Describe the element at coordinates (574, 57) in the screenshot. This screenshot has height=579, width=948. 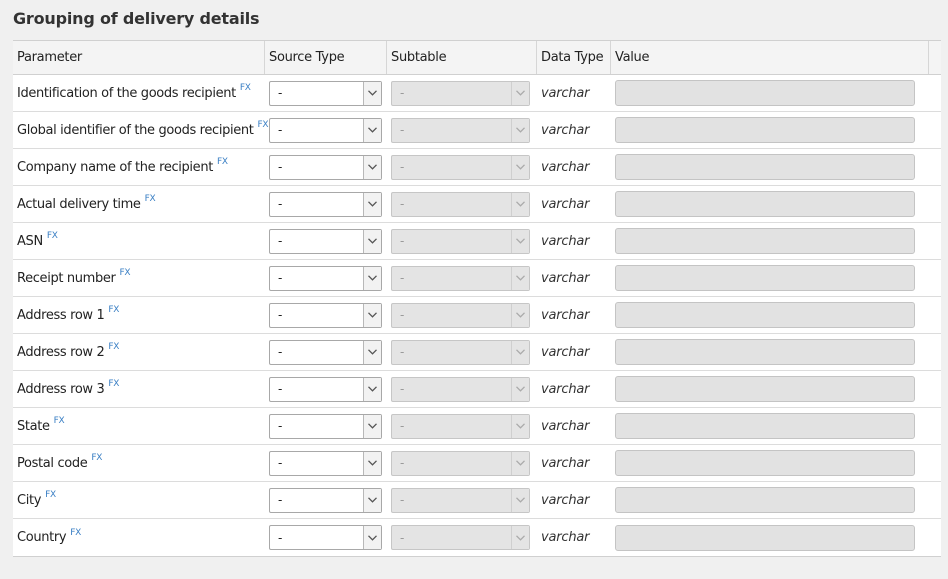
I see `column-header-data-type: Data Type` at that location.